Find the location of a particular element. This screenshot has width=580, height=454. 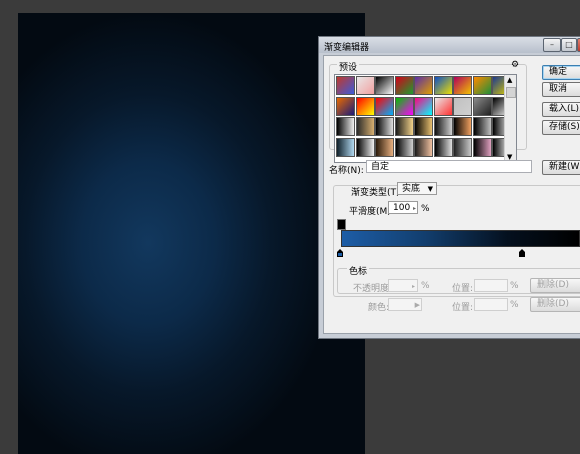

smoothness-input: 100 ▸ is located at coordinates (403, 207).